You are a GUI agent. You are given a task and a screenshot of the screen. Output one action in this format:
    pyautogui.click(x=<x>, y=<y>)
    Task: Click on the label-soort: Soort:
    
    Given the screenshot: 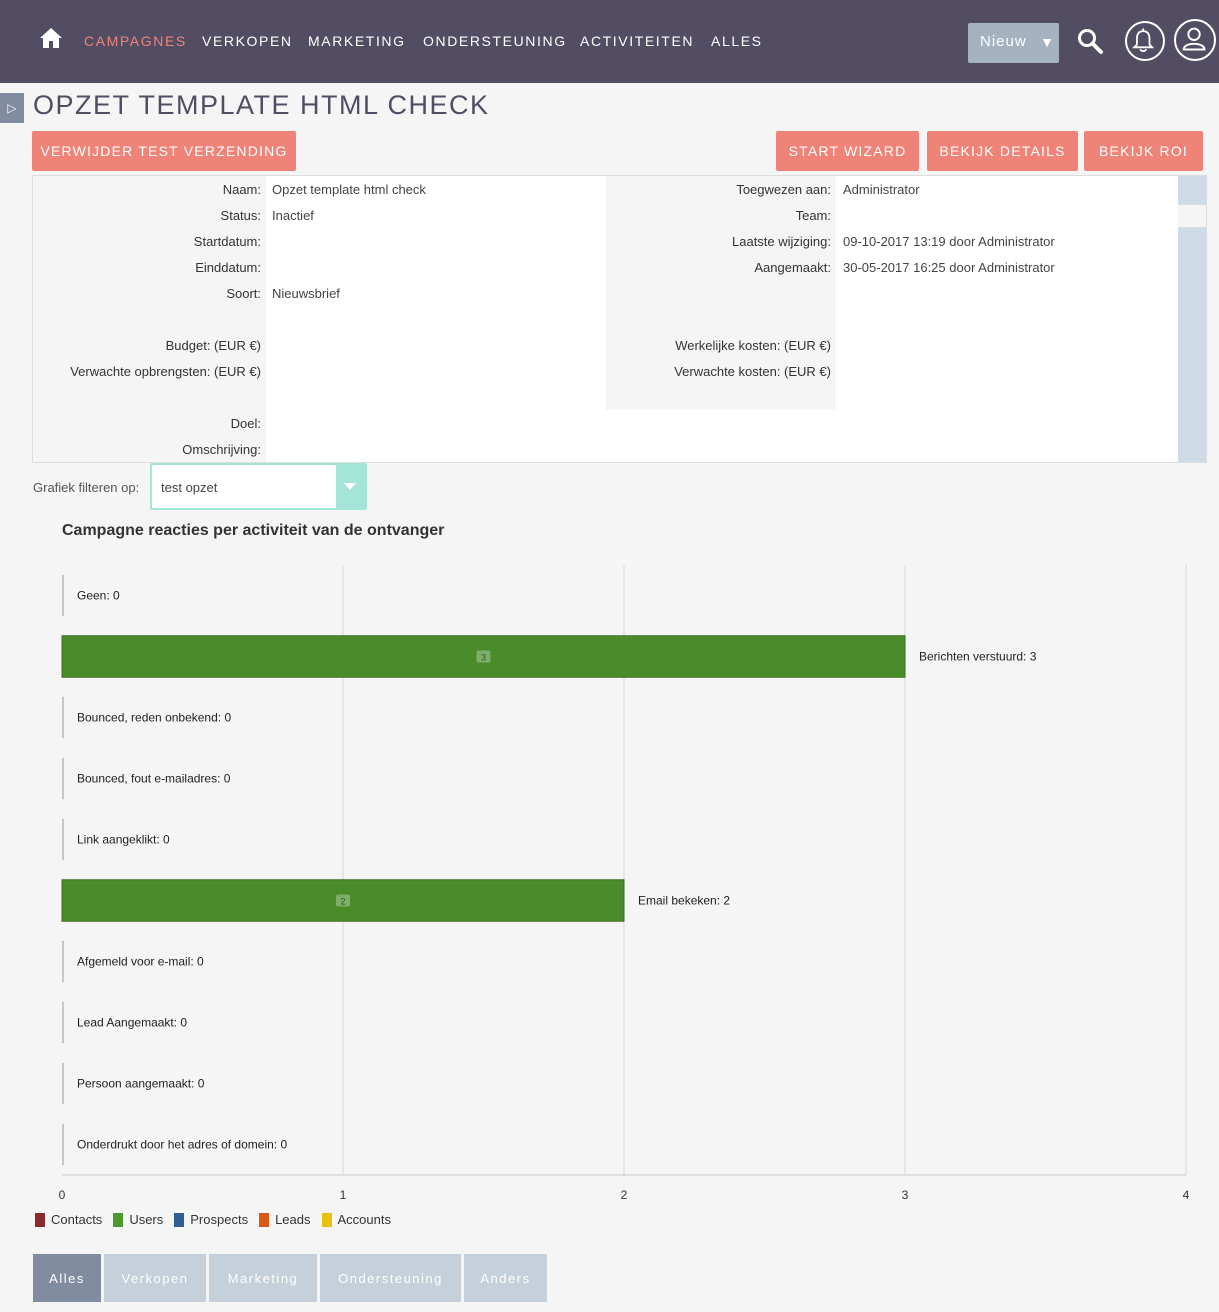 What is the action you would take?
    pyautogui.click(x=243, y=293)
    